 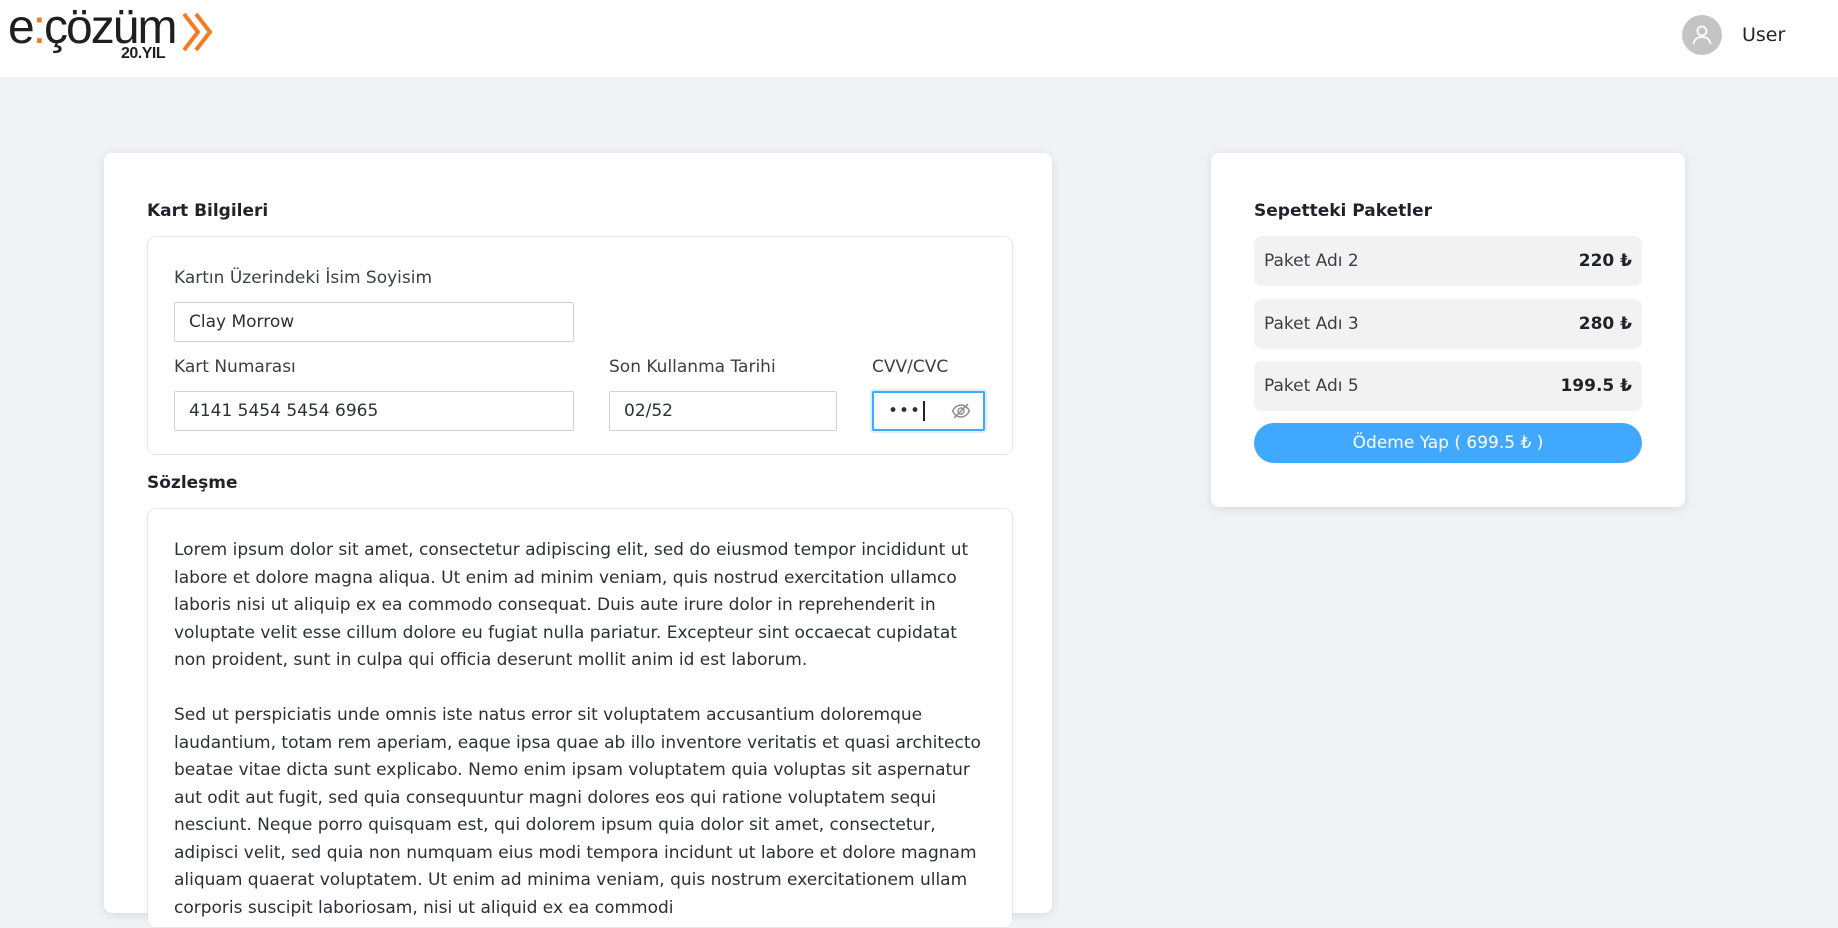 What do you see at coordinates (143, 53) in the screenshot?
I see `logo-anniversary-text: 20.YIL` at bounding box center [143, 53].